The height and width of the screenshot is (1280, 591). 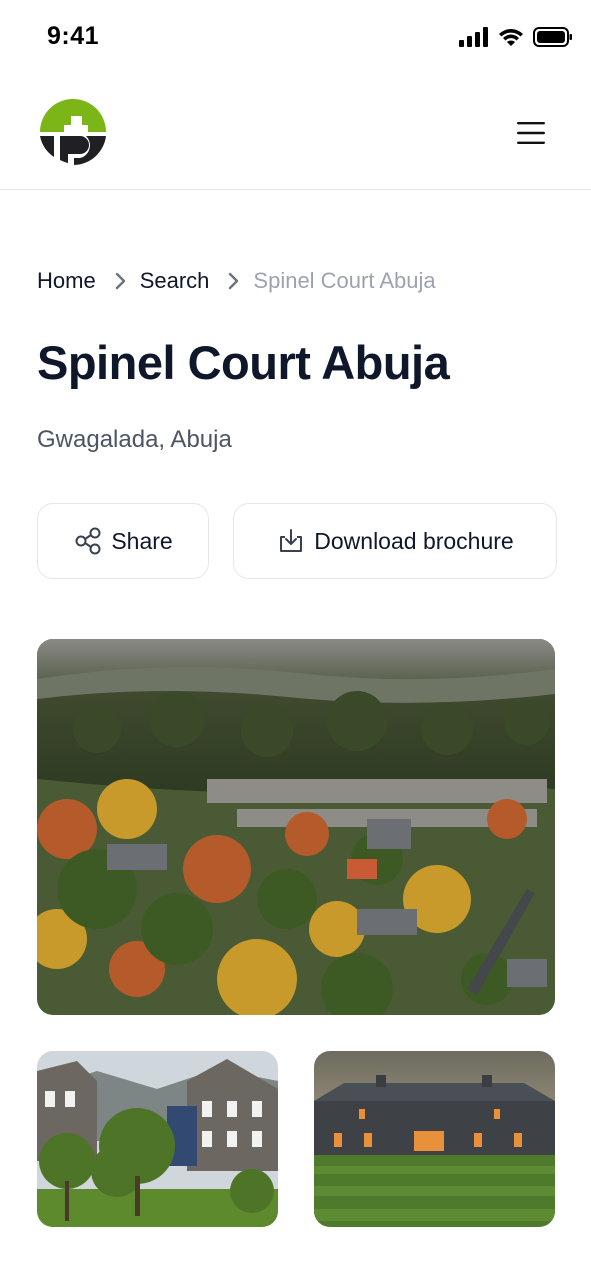 What do you see at coordinates (73, 132) in the screenshot?
I see `brand-logo` at bounding box center [73, 132].